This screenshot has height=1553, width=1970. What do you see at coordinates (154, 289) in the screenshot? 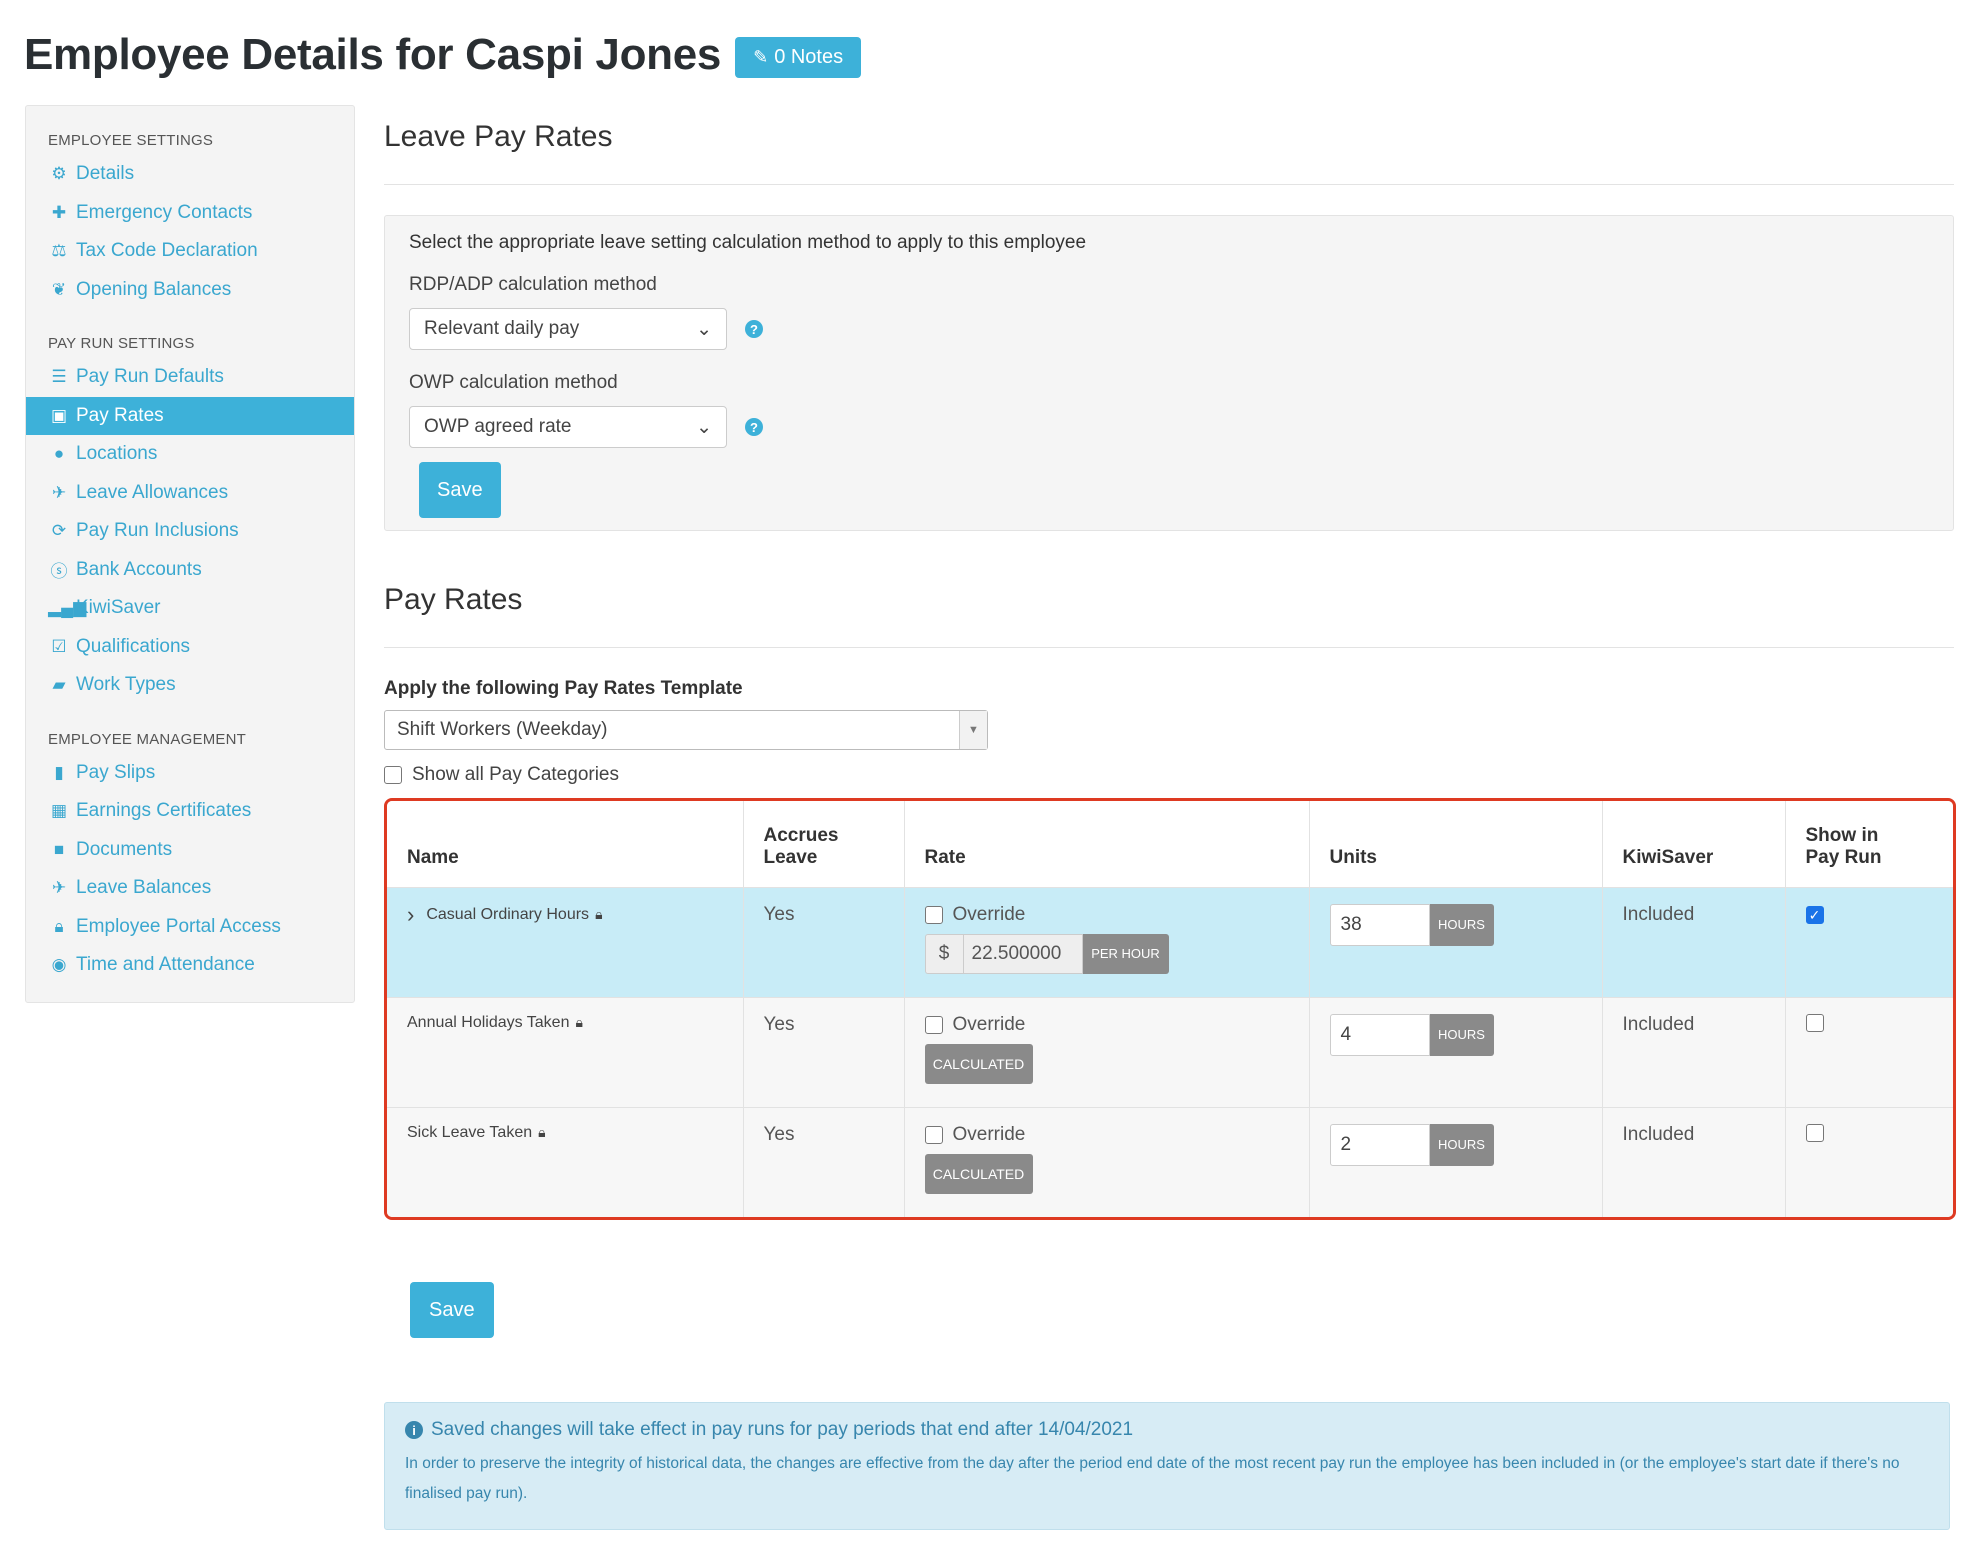
I see `sidebar-item-label: Opening Balances` at bounding box center [154, 289].